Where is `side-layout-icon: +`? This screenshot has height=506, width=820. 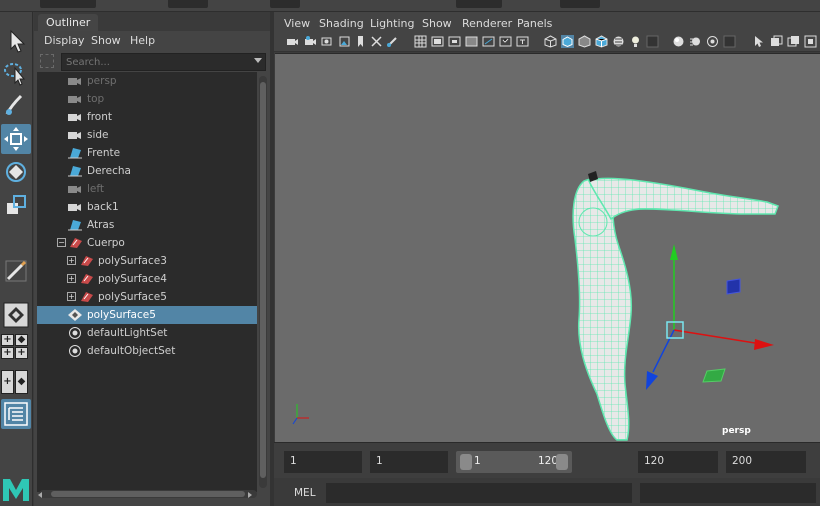
side-layout-icon: + is located at coordinates (7, 382).